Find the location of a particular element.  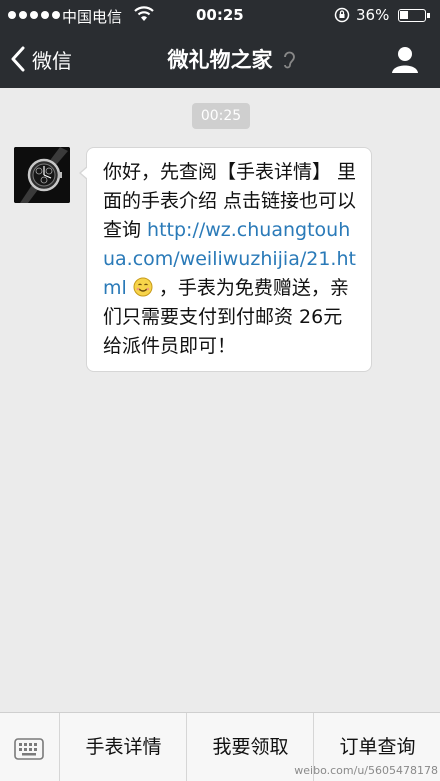

back-button: 微信 is located at coordinates (41, 59).